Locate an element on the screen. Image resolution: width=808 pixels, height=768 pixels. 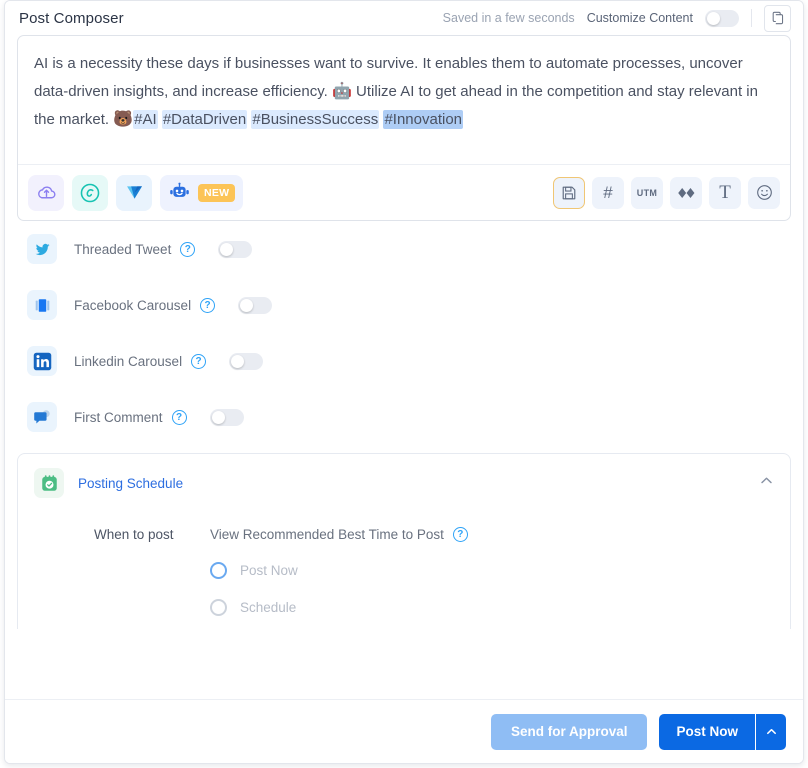
option-label: Linkedin Carousel is located at coordinates (128, 361).